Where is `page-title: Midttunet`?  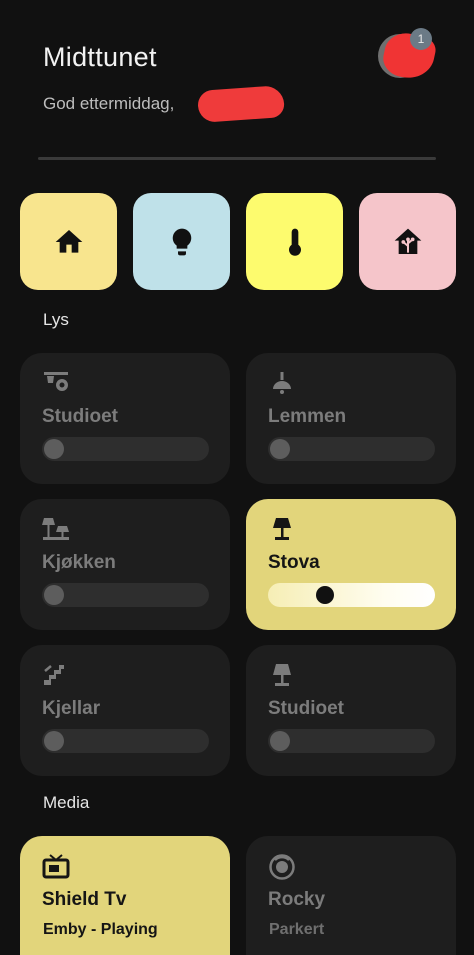 page-title: Midttunet is located at coordinates (100, 57).